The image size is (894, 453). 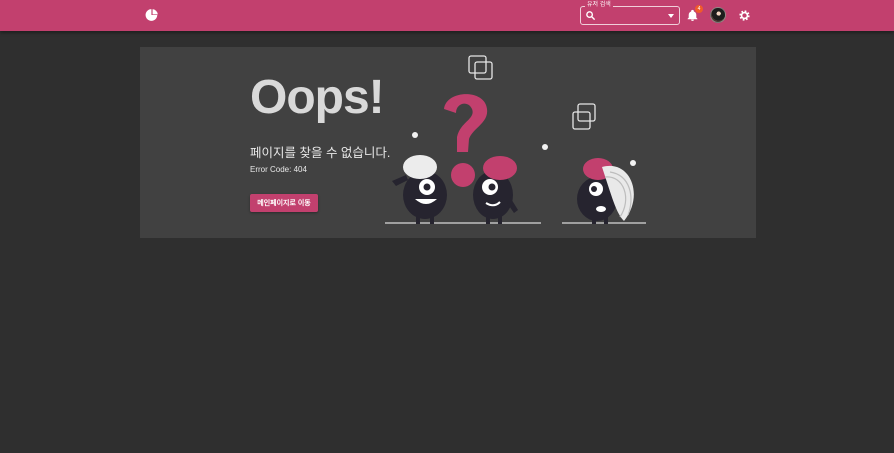 I want to click on not-found-illustration, so click(x=515, y=139).